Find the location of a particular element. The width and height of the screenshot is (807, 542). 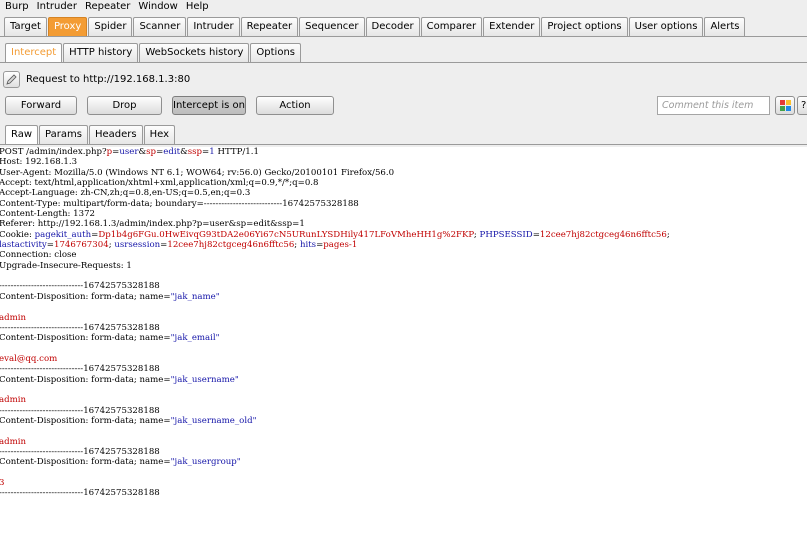

menu-burp: Burp is located at coordinates (16, 7).